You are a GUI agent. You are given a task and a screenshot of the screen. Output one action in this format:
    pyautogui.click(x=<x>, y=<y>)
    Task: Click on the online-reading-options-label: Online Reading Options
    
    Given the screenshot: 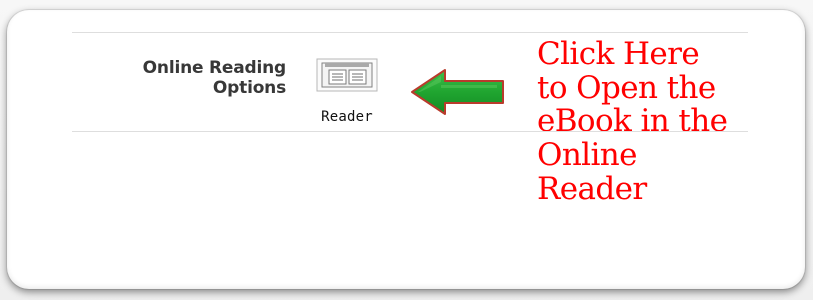 What is the action you would take?
    pyautogui.click(x=179, y=78)
    